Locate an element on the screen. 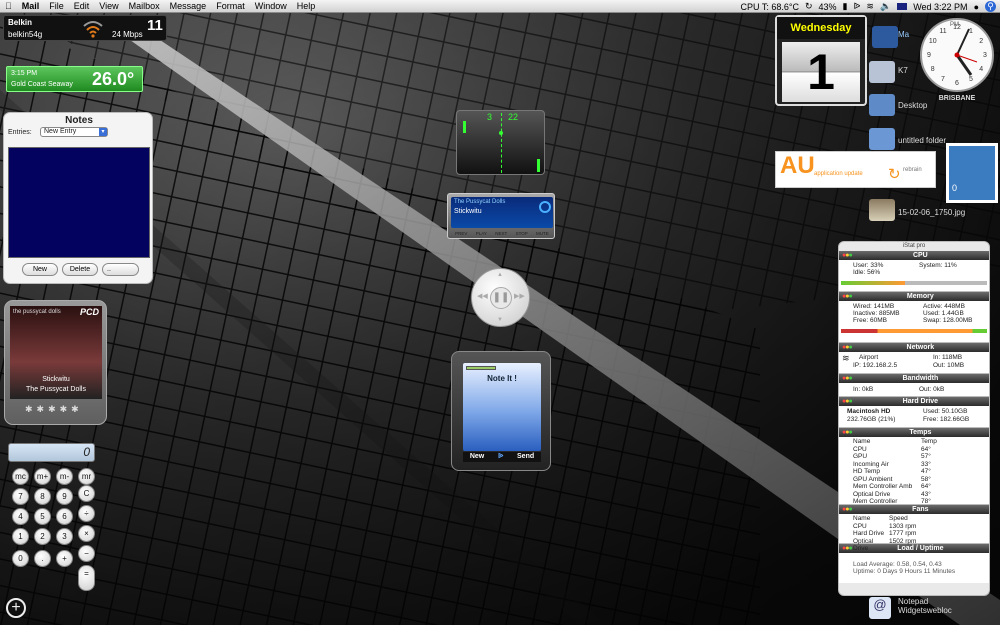  calc-key-multiply: × is located at coordinates (86, 533).